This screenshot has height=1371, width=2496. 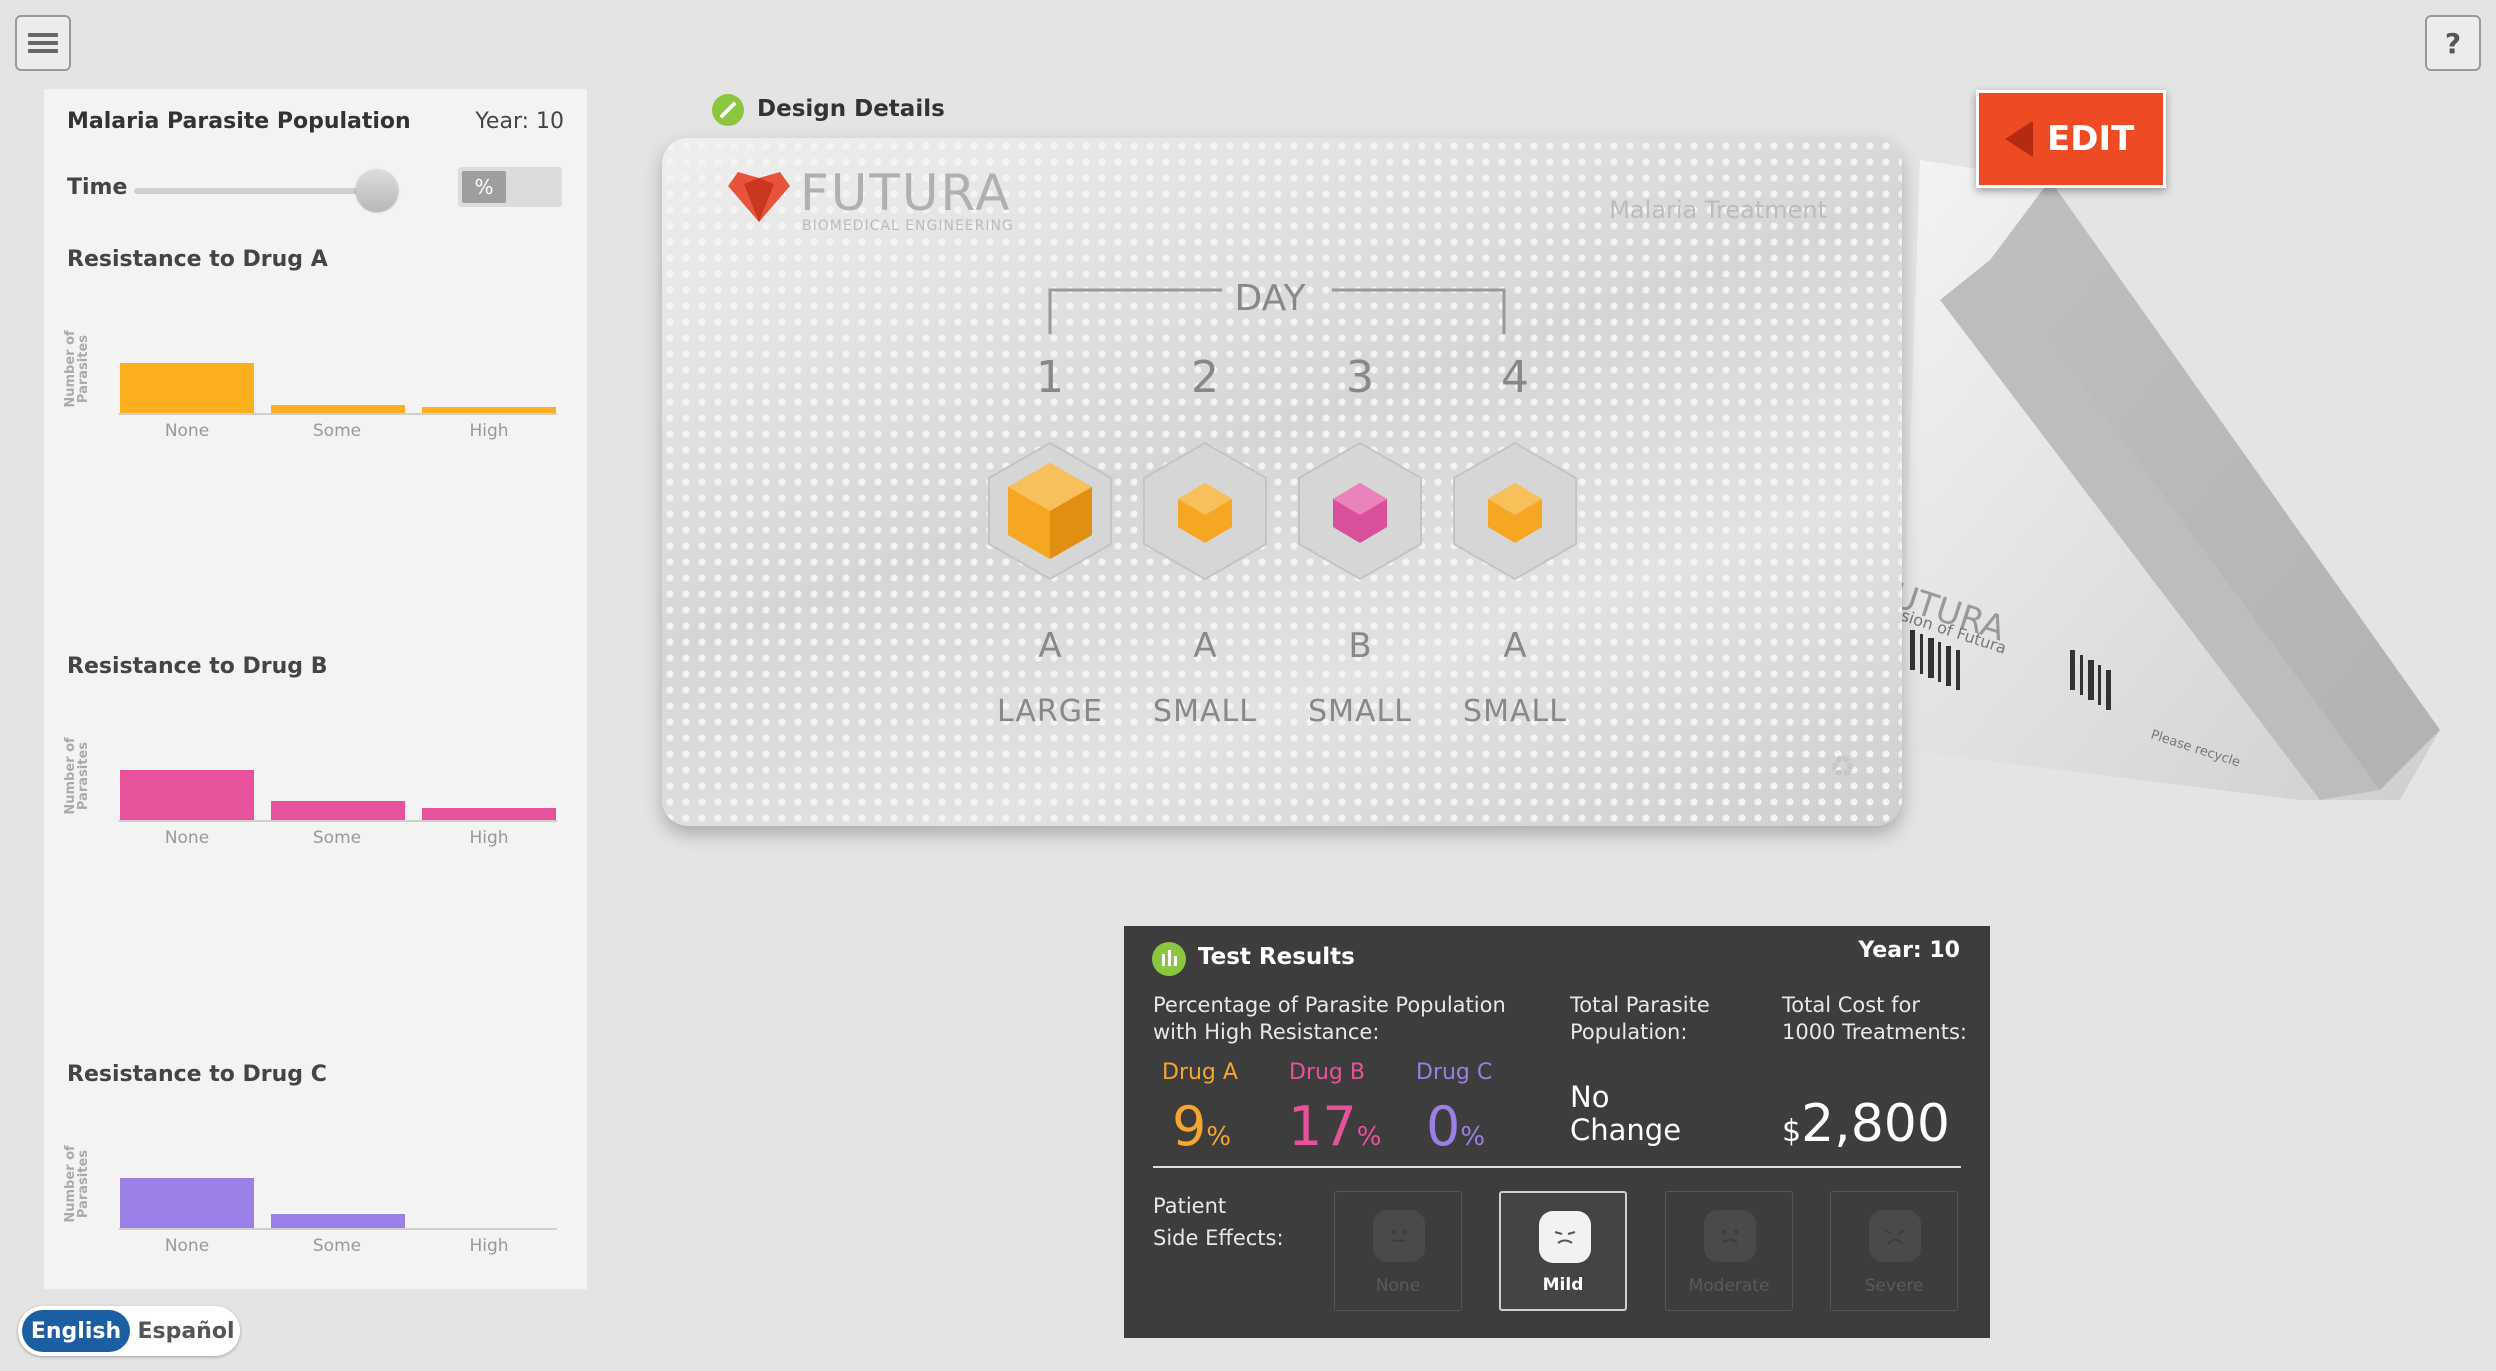 I want to click on drug-label-day-4: A, so click(x=1515, y=646).